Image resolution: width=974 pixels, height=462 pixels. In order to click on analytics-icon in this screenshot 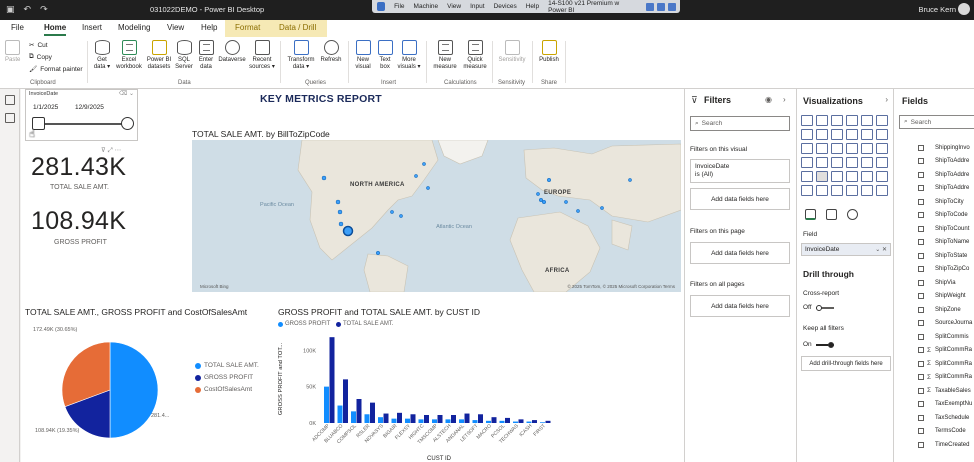, I will do `click(852, 214)`.